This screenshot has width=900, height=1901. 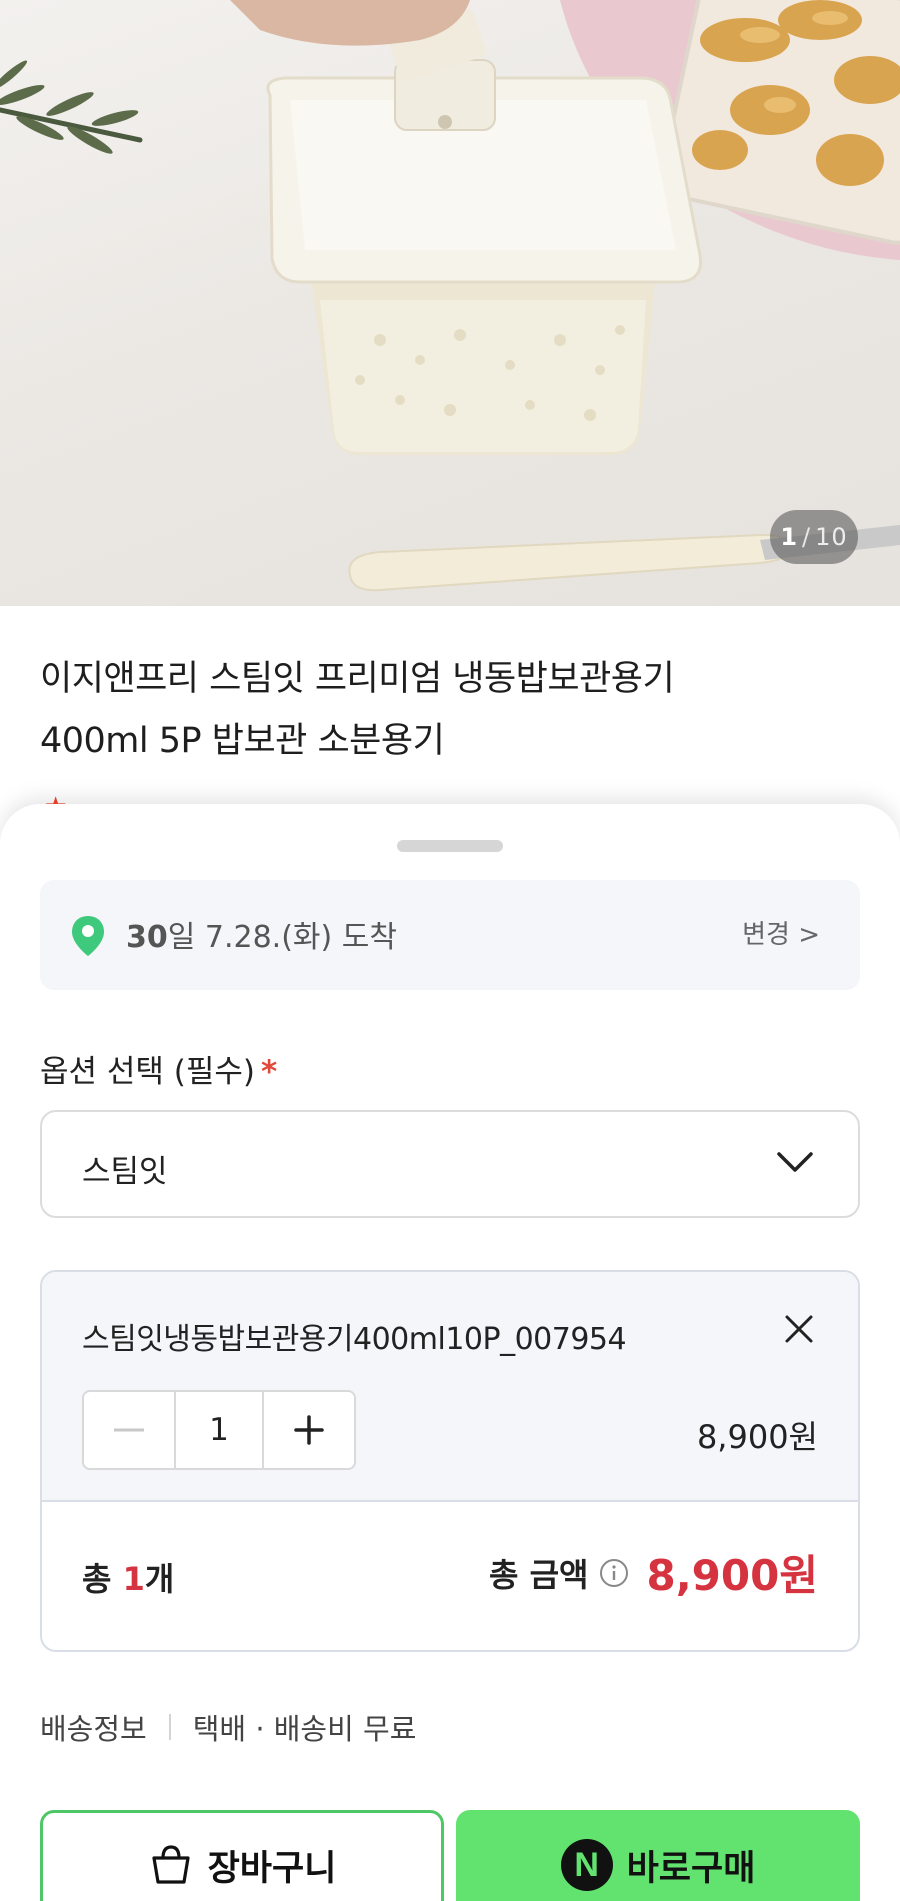 I want to click on plus-icon, so click(x=309, y=1430).